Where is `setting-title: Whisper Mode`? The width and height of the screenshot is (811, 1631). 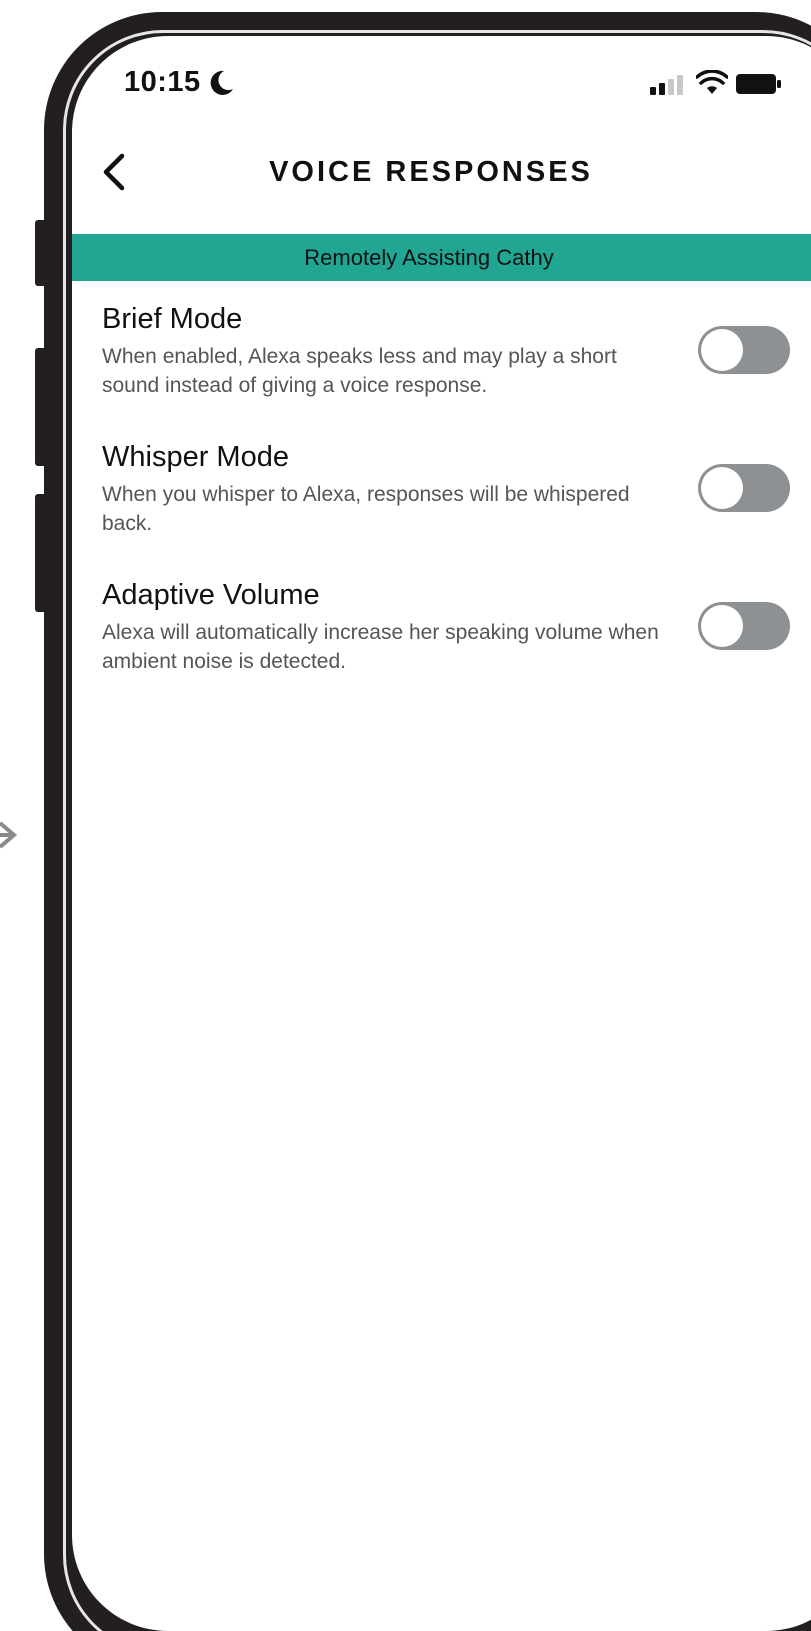
setting-title: Whisper Mode is located at coordinates (195, 457).